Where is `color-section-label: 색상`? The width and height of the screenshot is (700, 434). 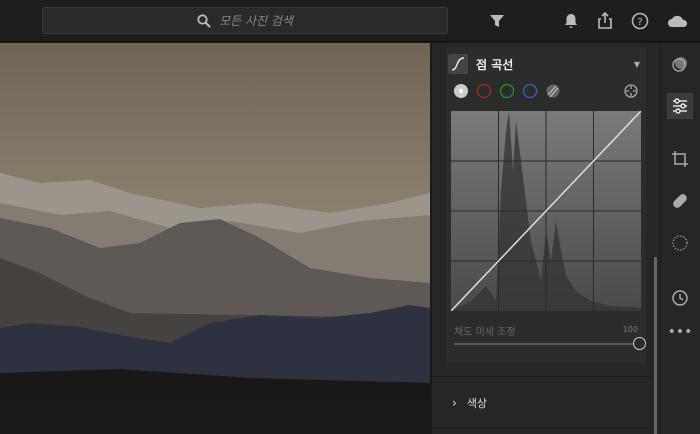 color-section-label: 색상 is located at coordinates (477, 403).